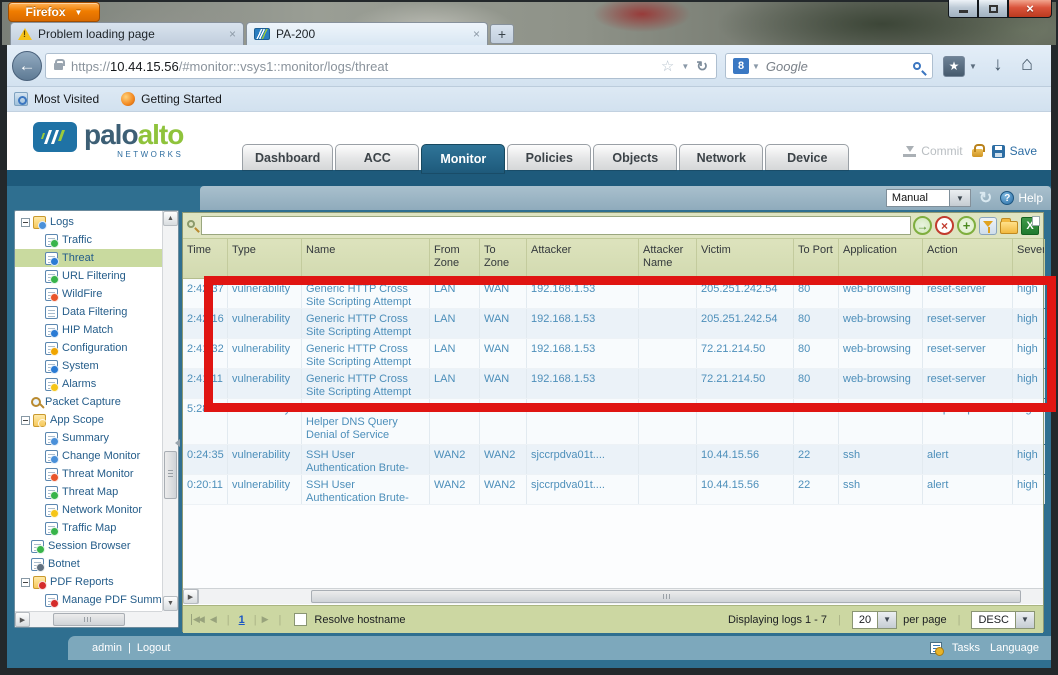 This screenshot has height=675, width=1058. I want to click on column-header-to-port: To Port, so click(816, 258).